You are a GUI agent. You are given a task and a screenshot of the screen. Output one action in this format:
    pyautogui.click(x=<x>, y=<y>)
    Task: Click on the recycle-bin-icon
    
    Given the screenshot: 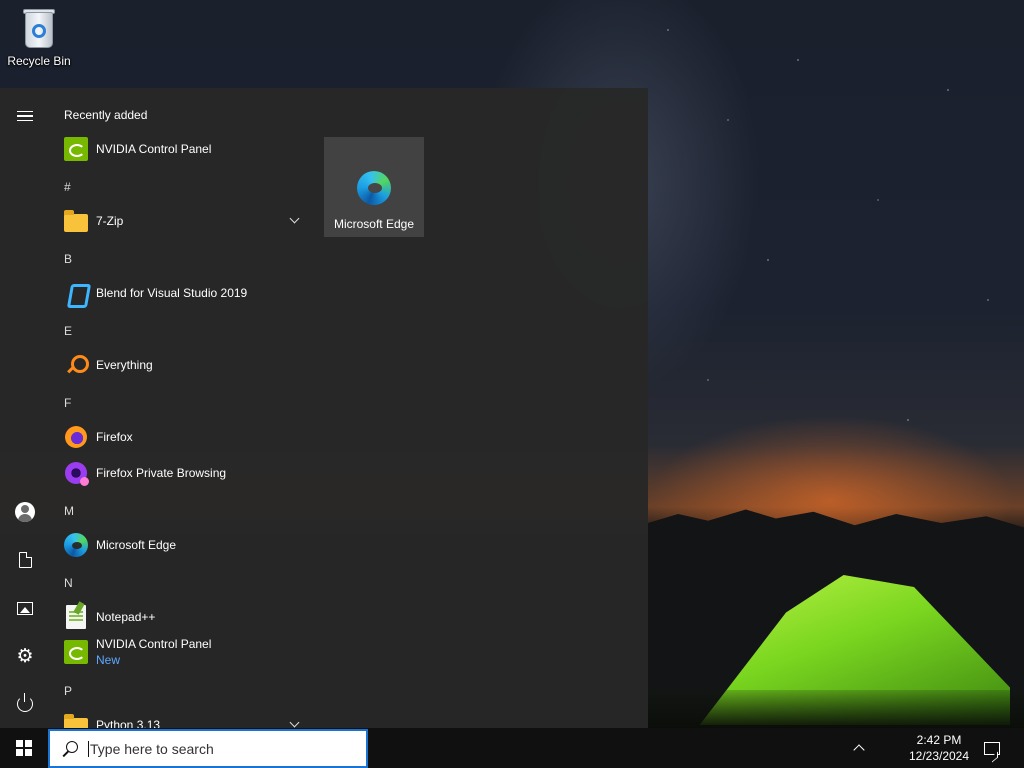 What is the action you would take?
    pyautogui.click(x=39, y=28)
    